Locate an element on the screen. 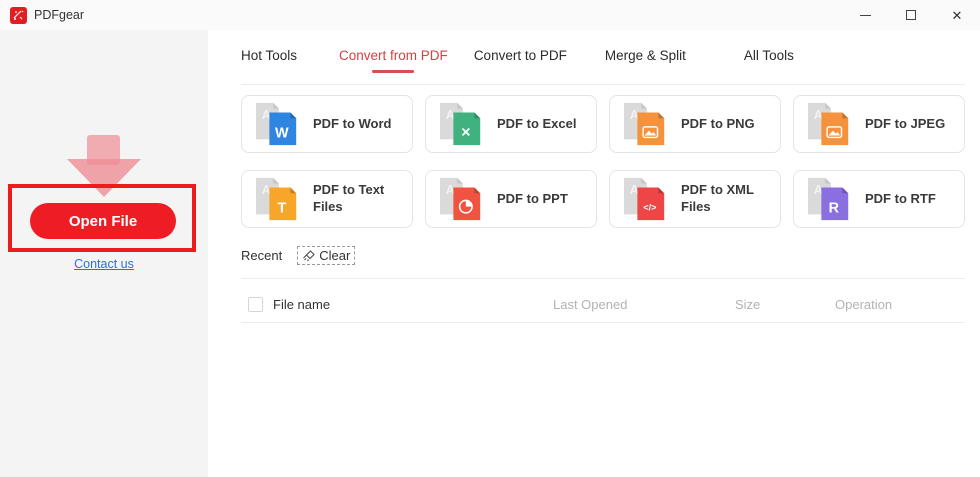 The image size is (980, 477). maximize-icon is located at coordinates (911, 15).